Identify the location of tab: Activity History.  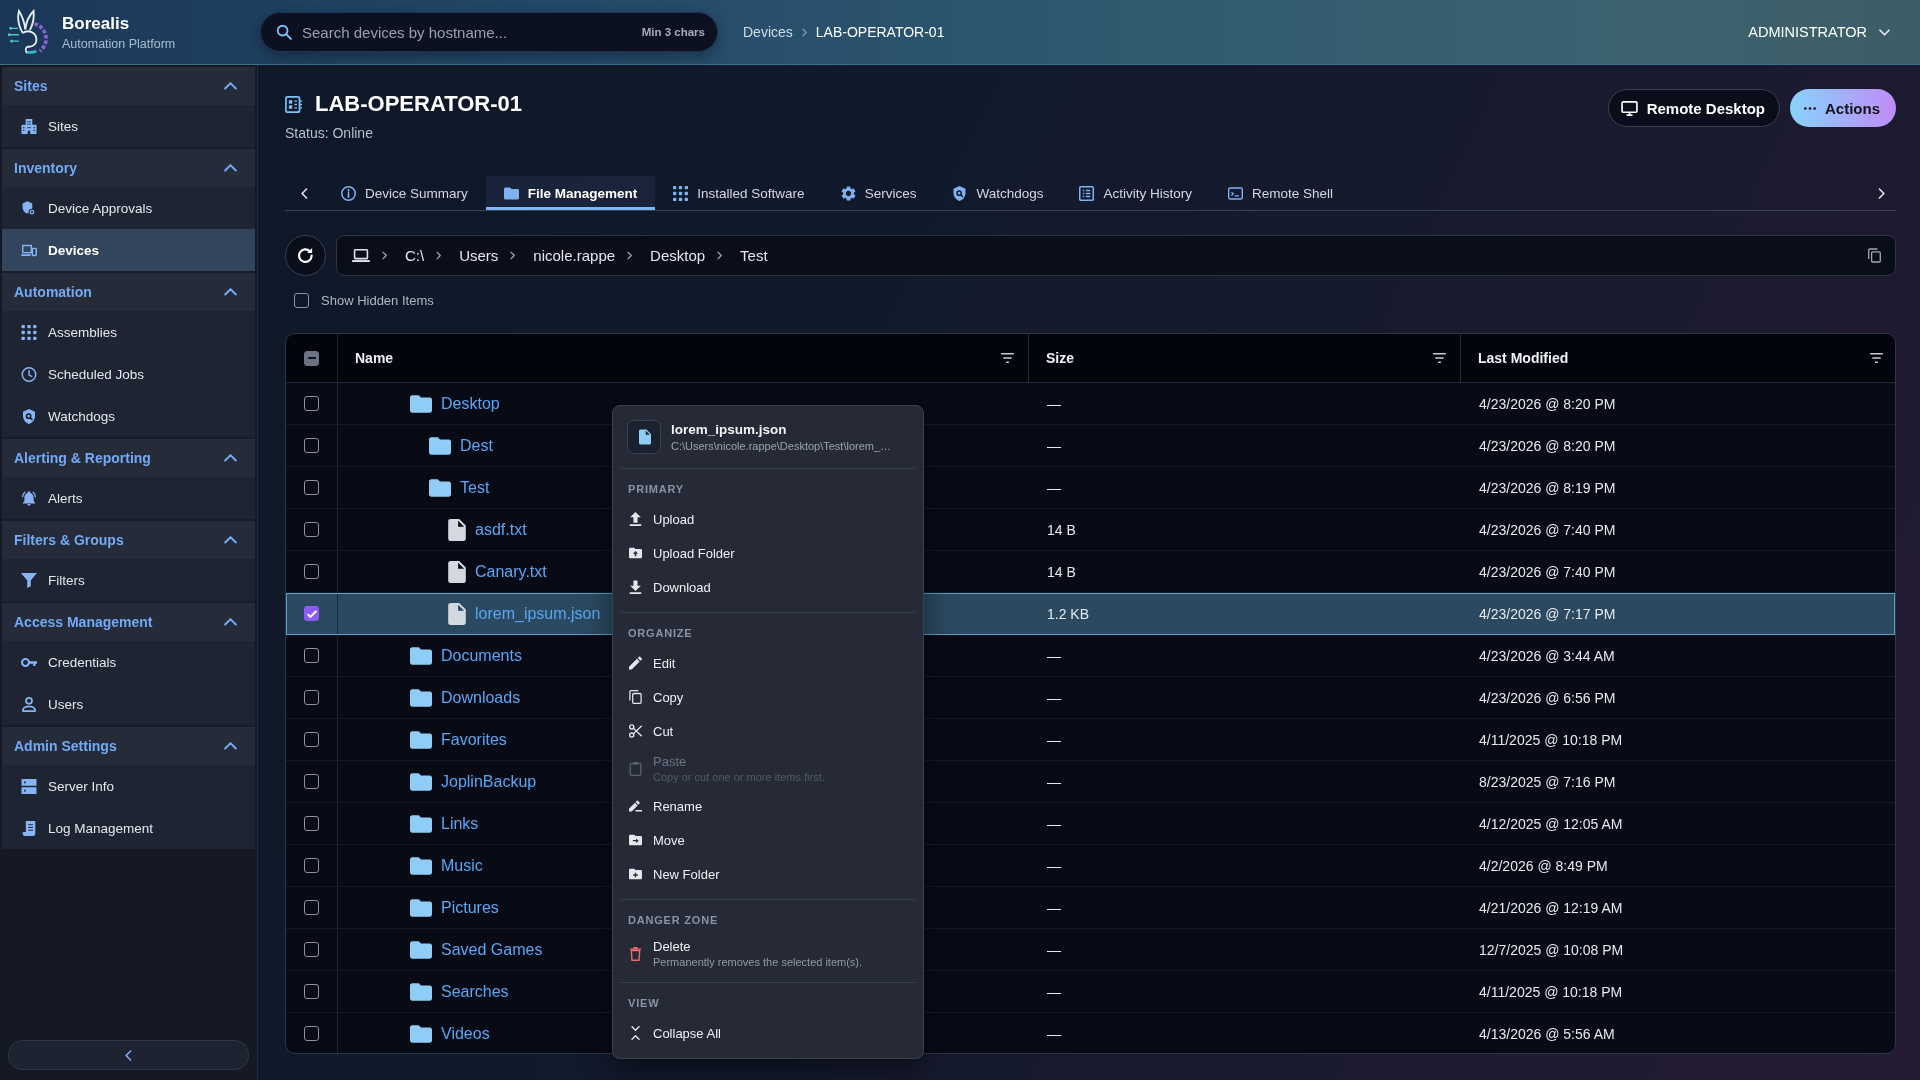
(1135, 193).